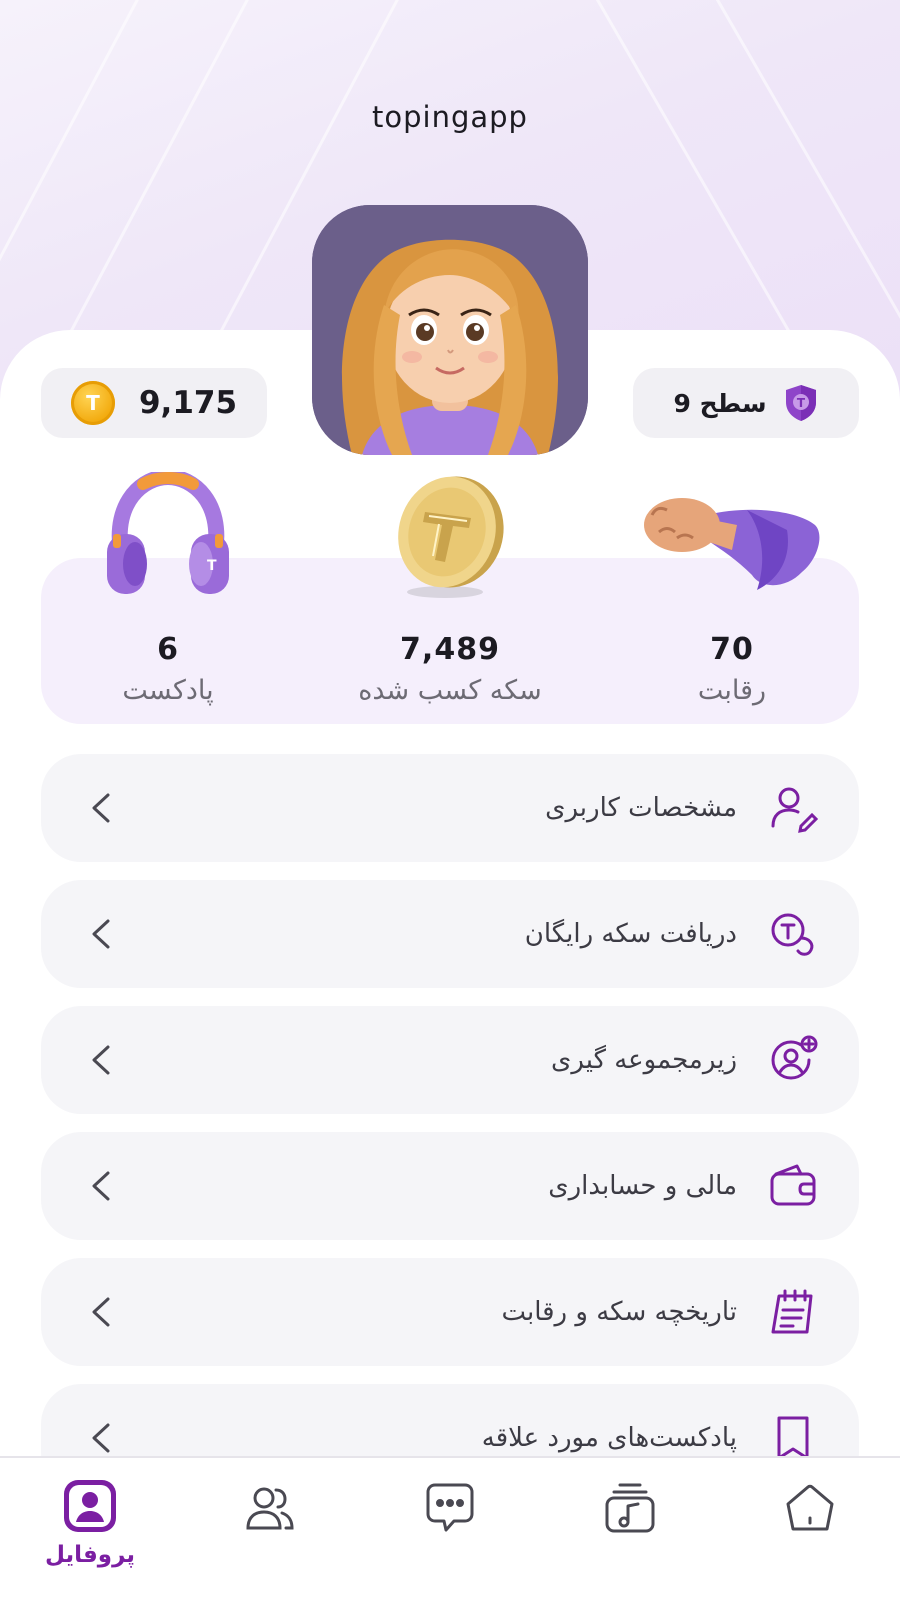  Describe the element at coordinates (451, 537) in the screenshot. I see `gold-coin-icon` at that location.